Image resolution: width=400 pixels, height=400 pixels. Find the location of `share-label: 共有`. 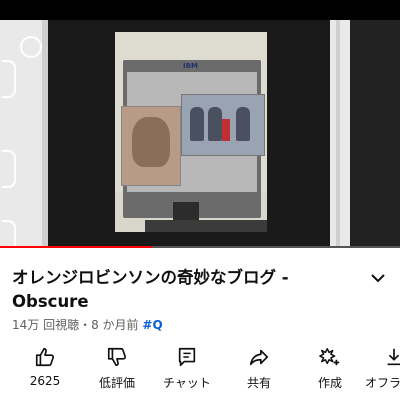

share-label: 共有 is located at coordinates (258, 383).